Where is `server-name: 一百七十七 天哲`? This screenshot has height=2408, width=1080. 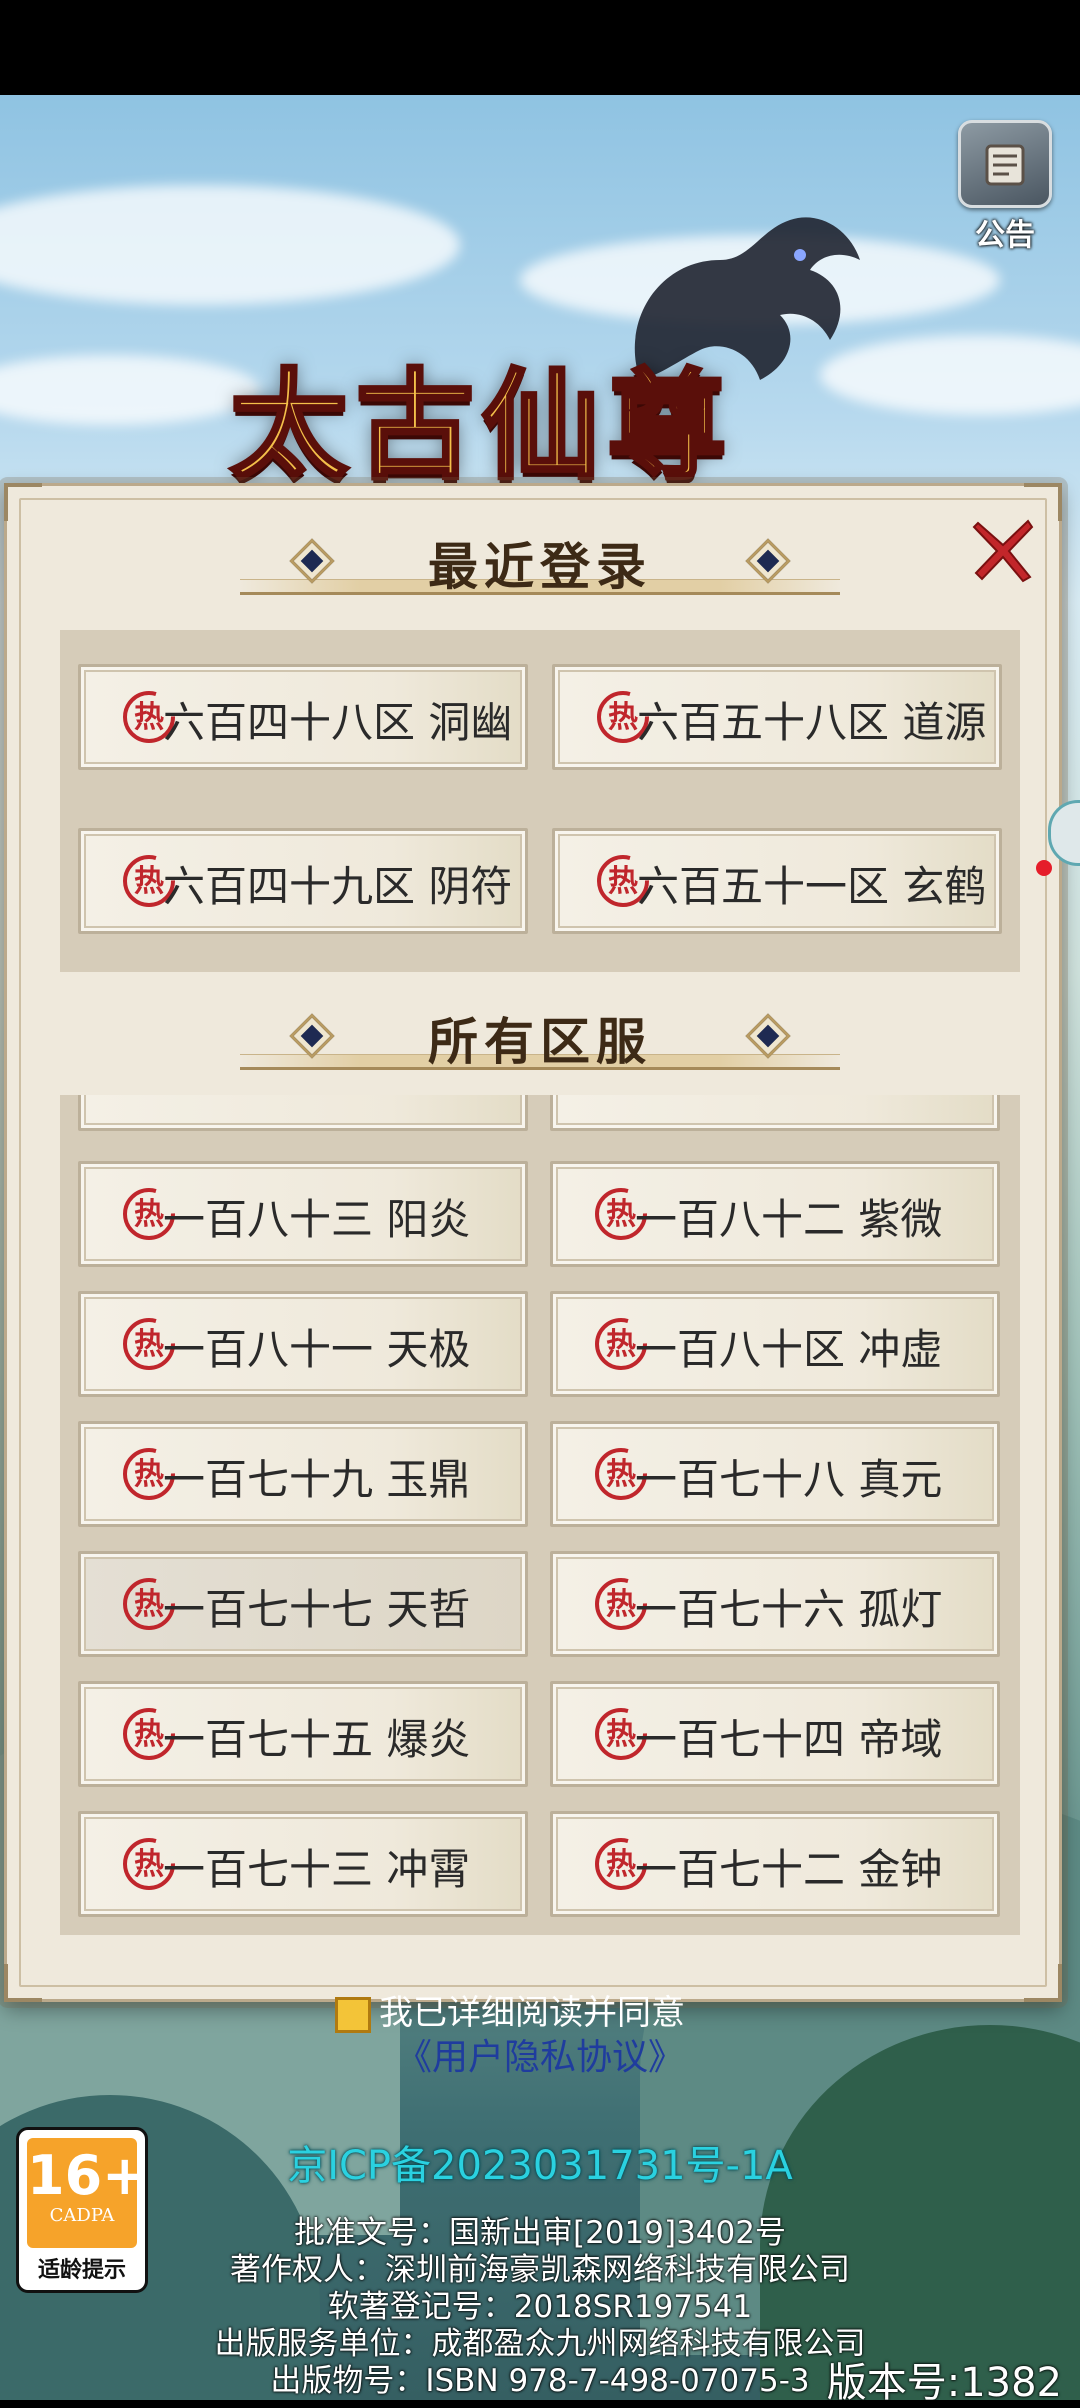
server-name: 一百七十七 天哲 is located at coordinates (317, 1609).